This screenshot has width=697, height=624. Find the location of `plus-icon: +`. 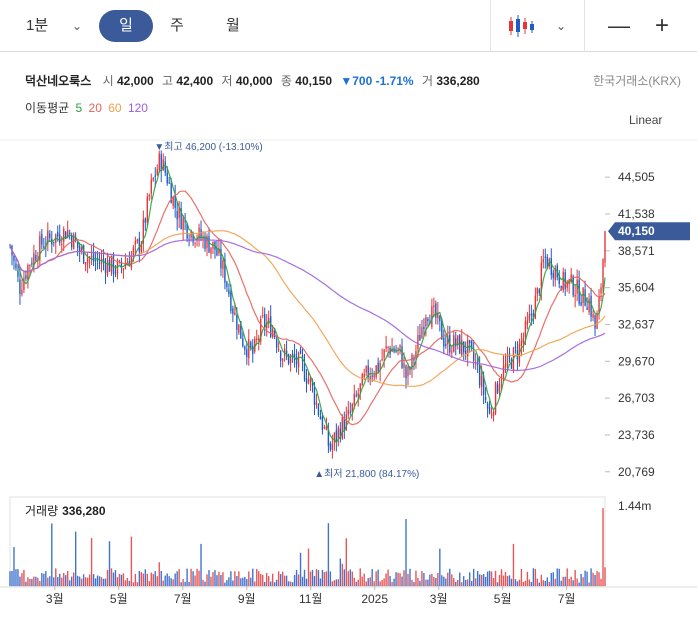

plus-icon: + is located at coordinates (662, 26).